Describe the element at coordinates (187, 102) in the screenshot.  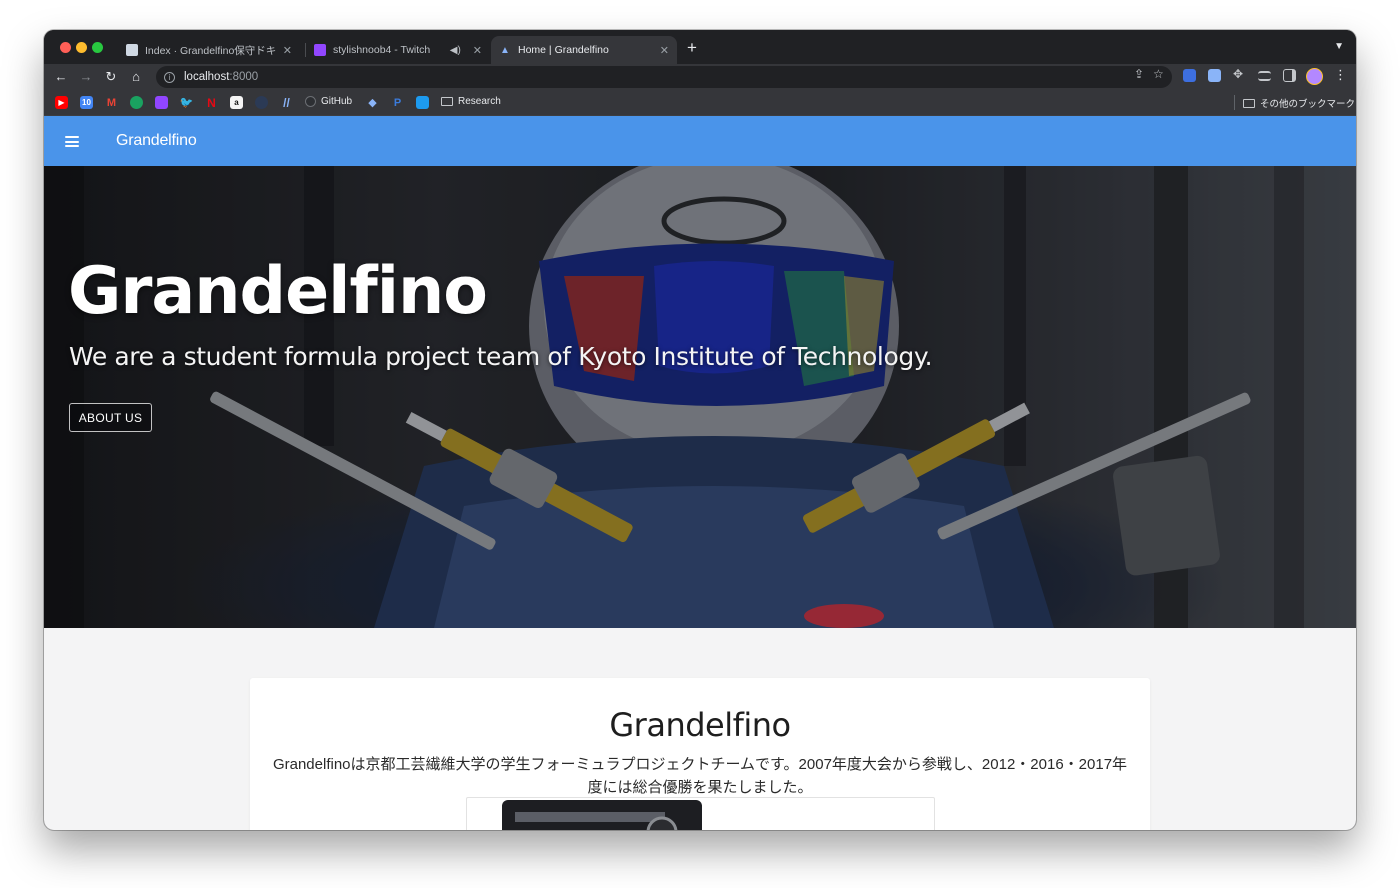
I see `twitter-icon: 🐦` at that location.